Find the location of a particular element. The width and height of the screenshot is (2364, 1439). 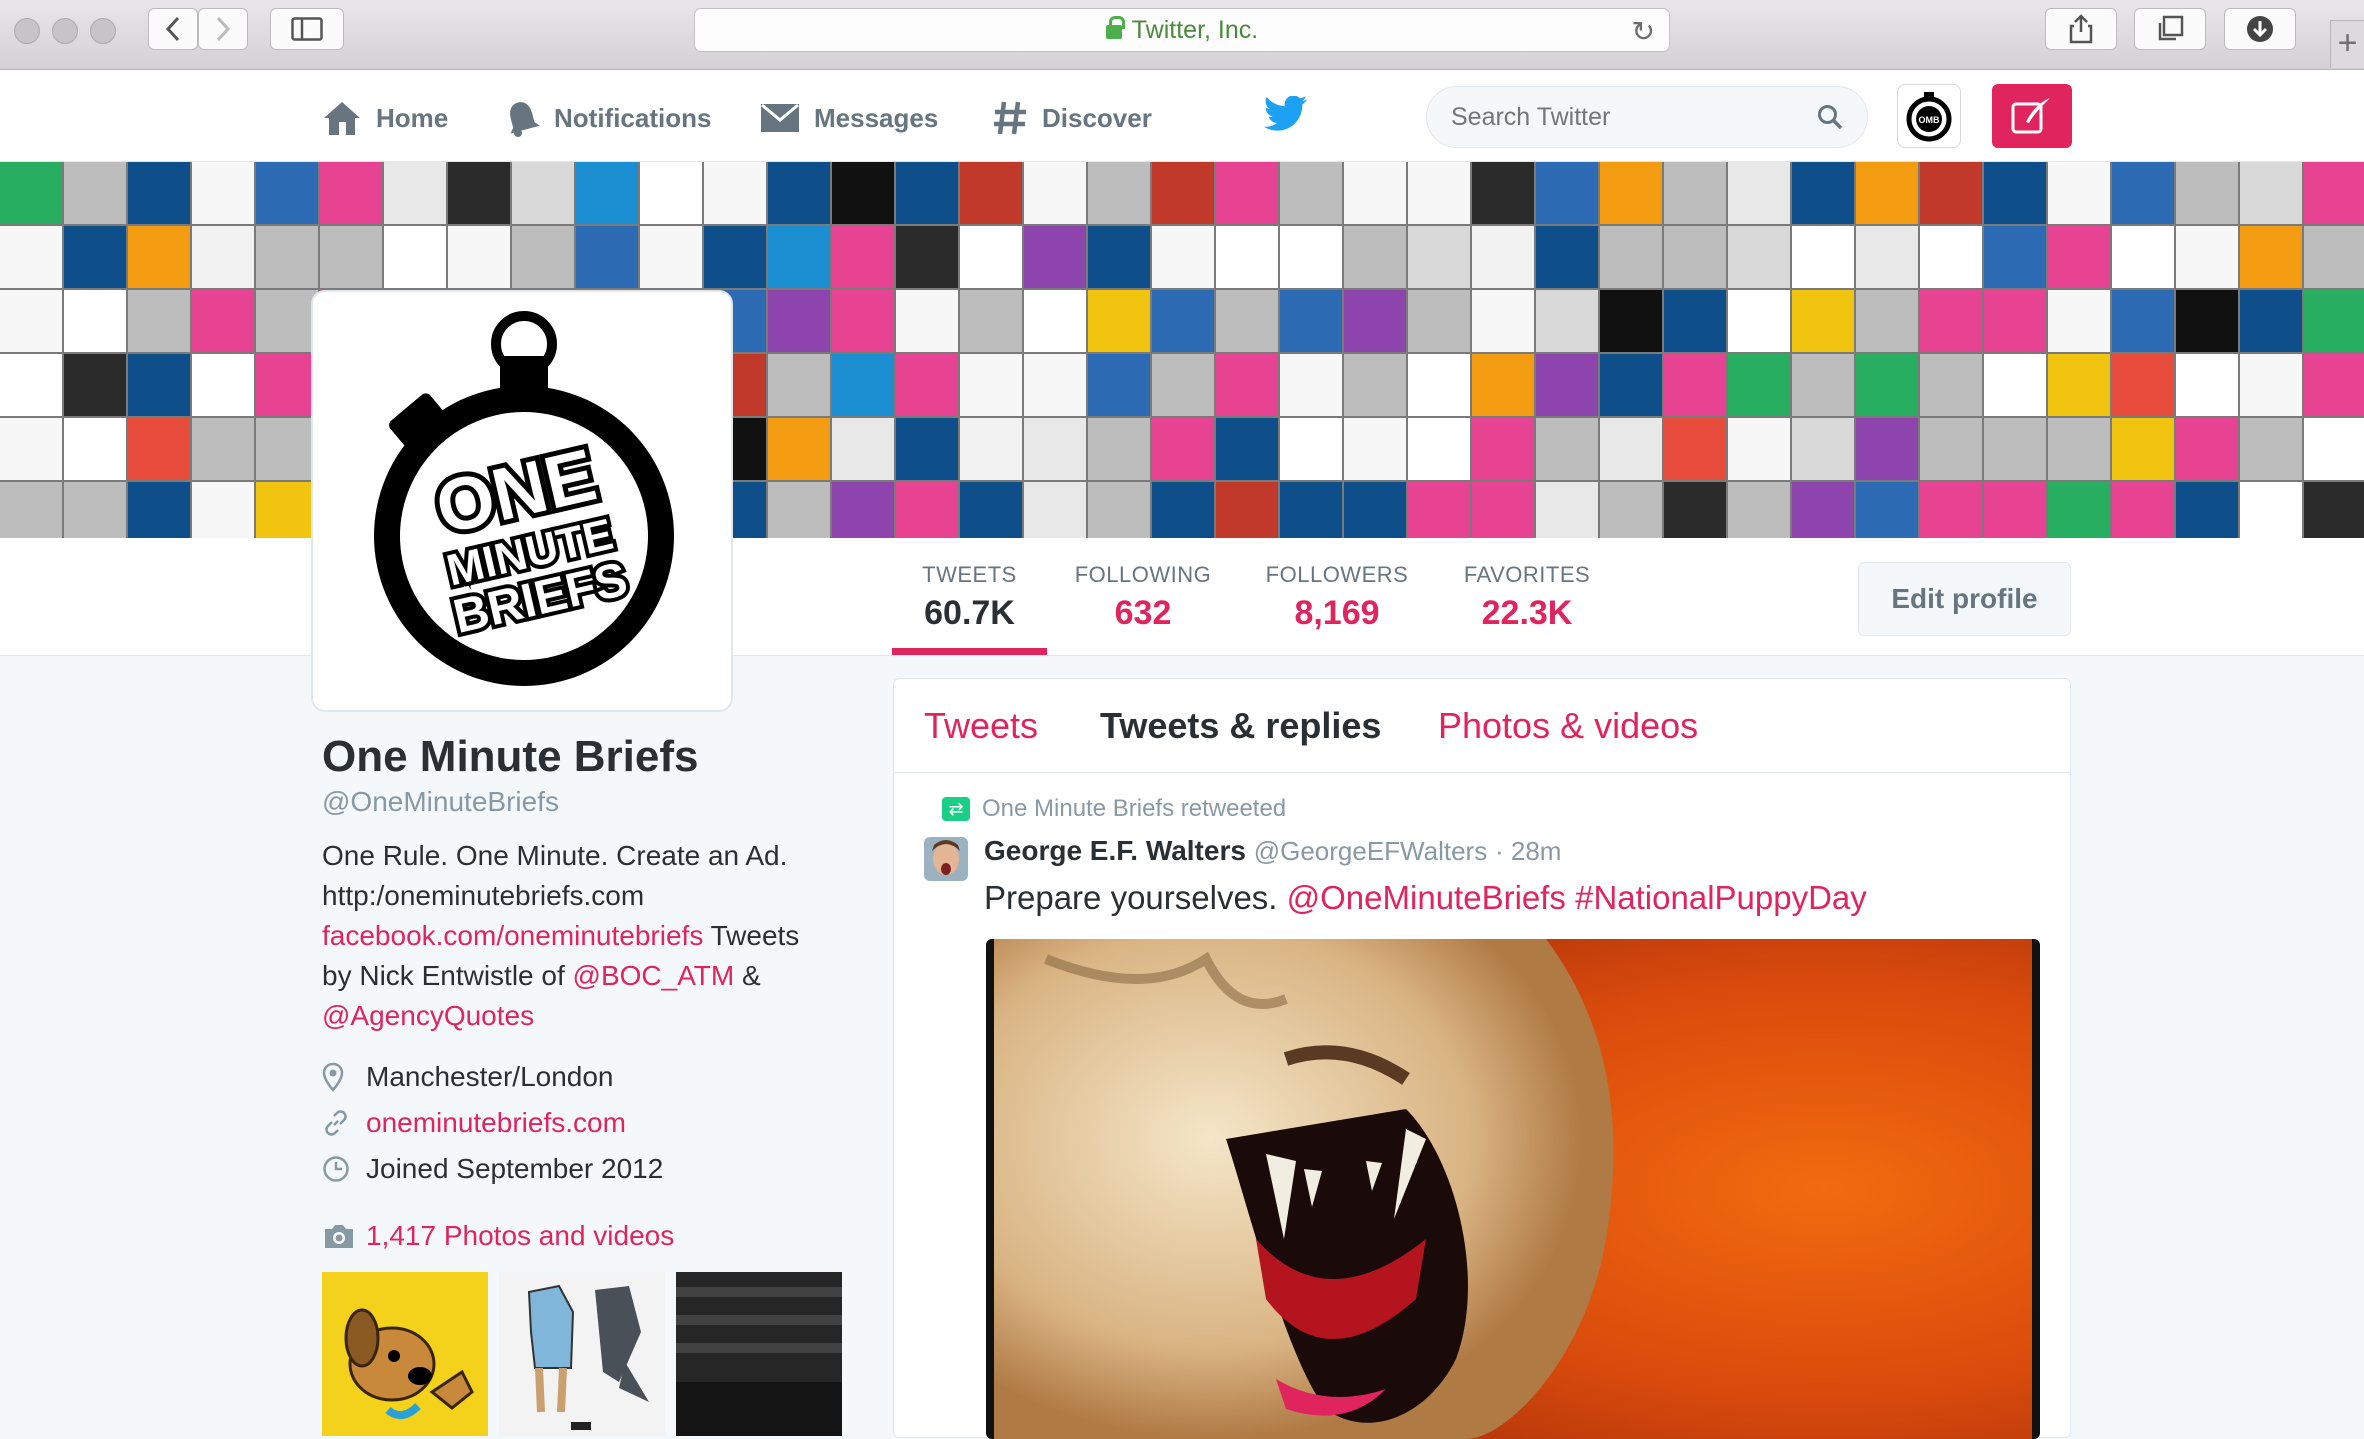

stat-followers-value: 8,169 is located at coordinates (1337, 613).